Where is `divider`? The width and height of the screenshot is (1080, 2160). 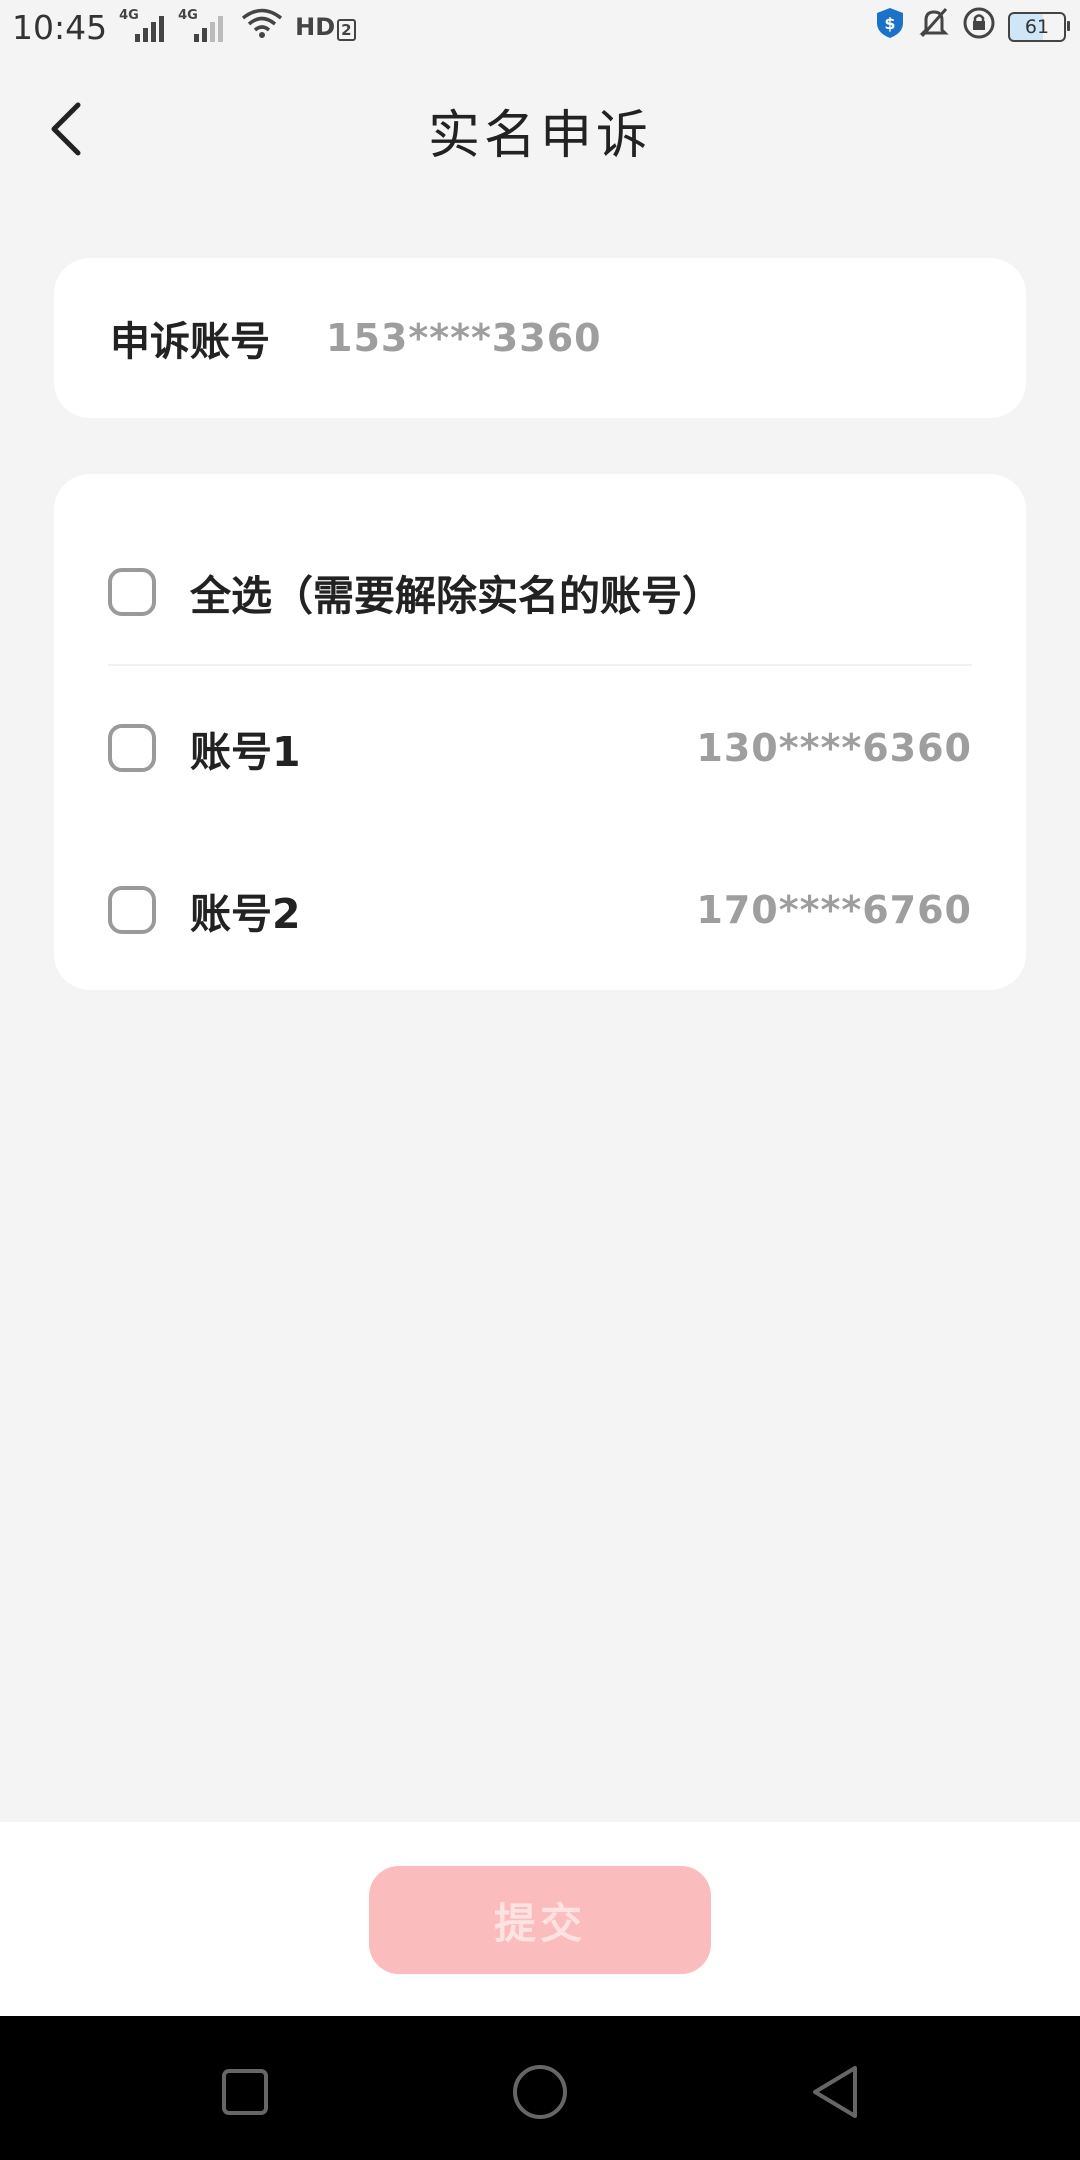 divider is located at coordinates (540, 665).